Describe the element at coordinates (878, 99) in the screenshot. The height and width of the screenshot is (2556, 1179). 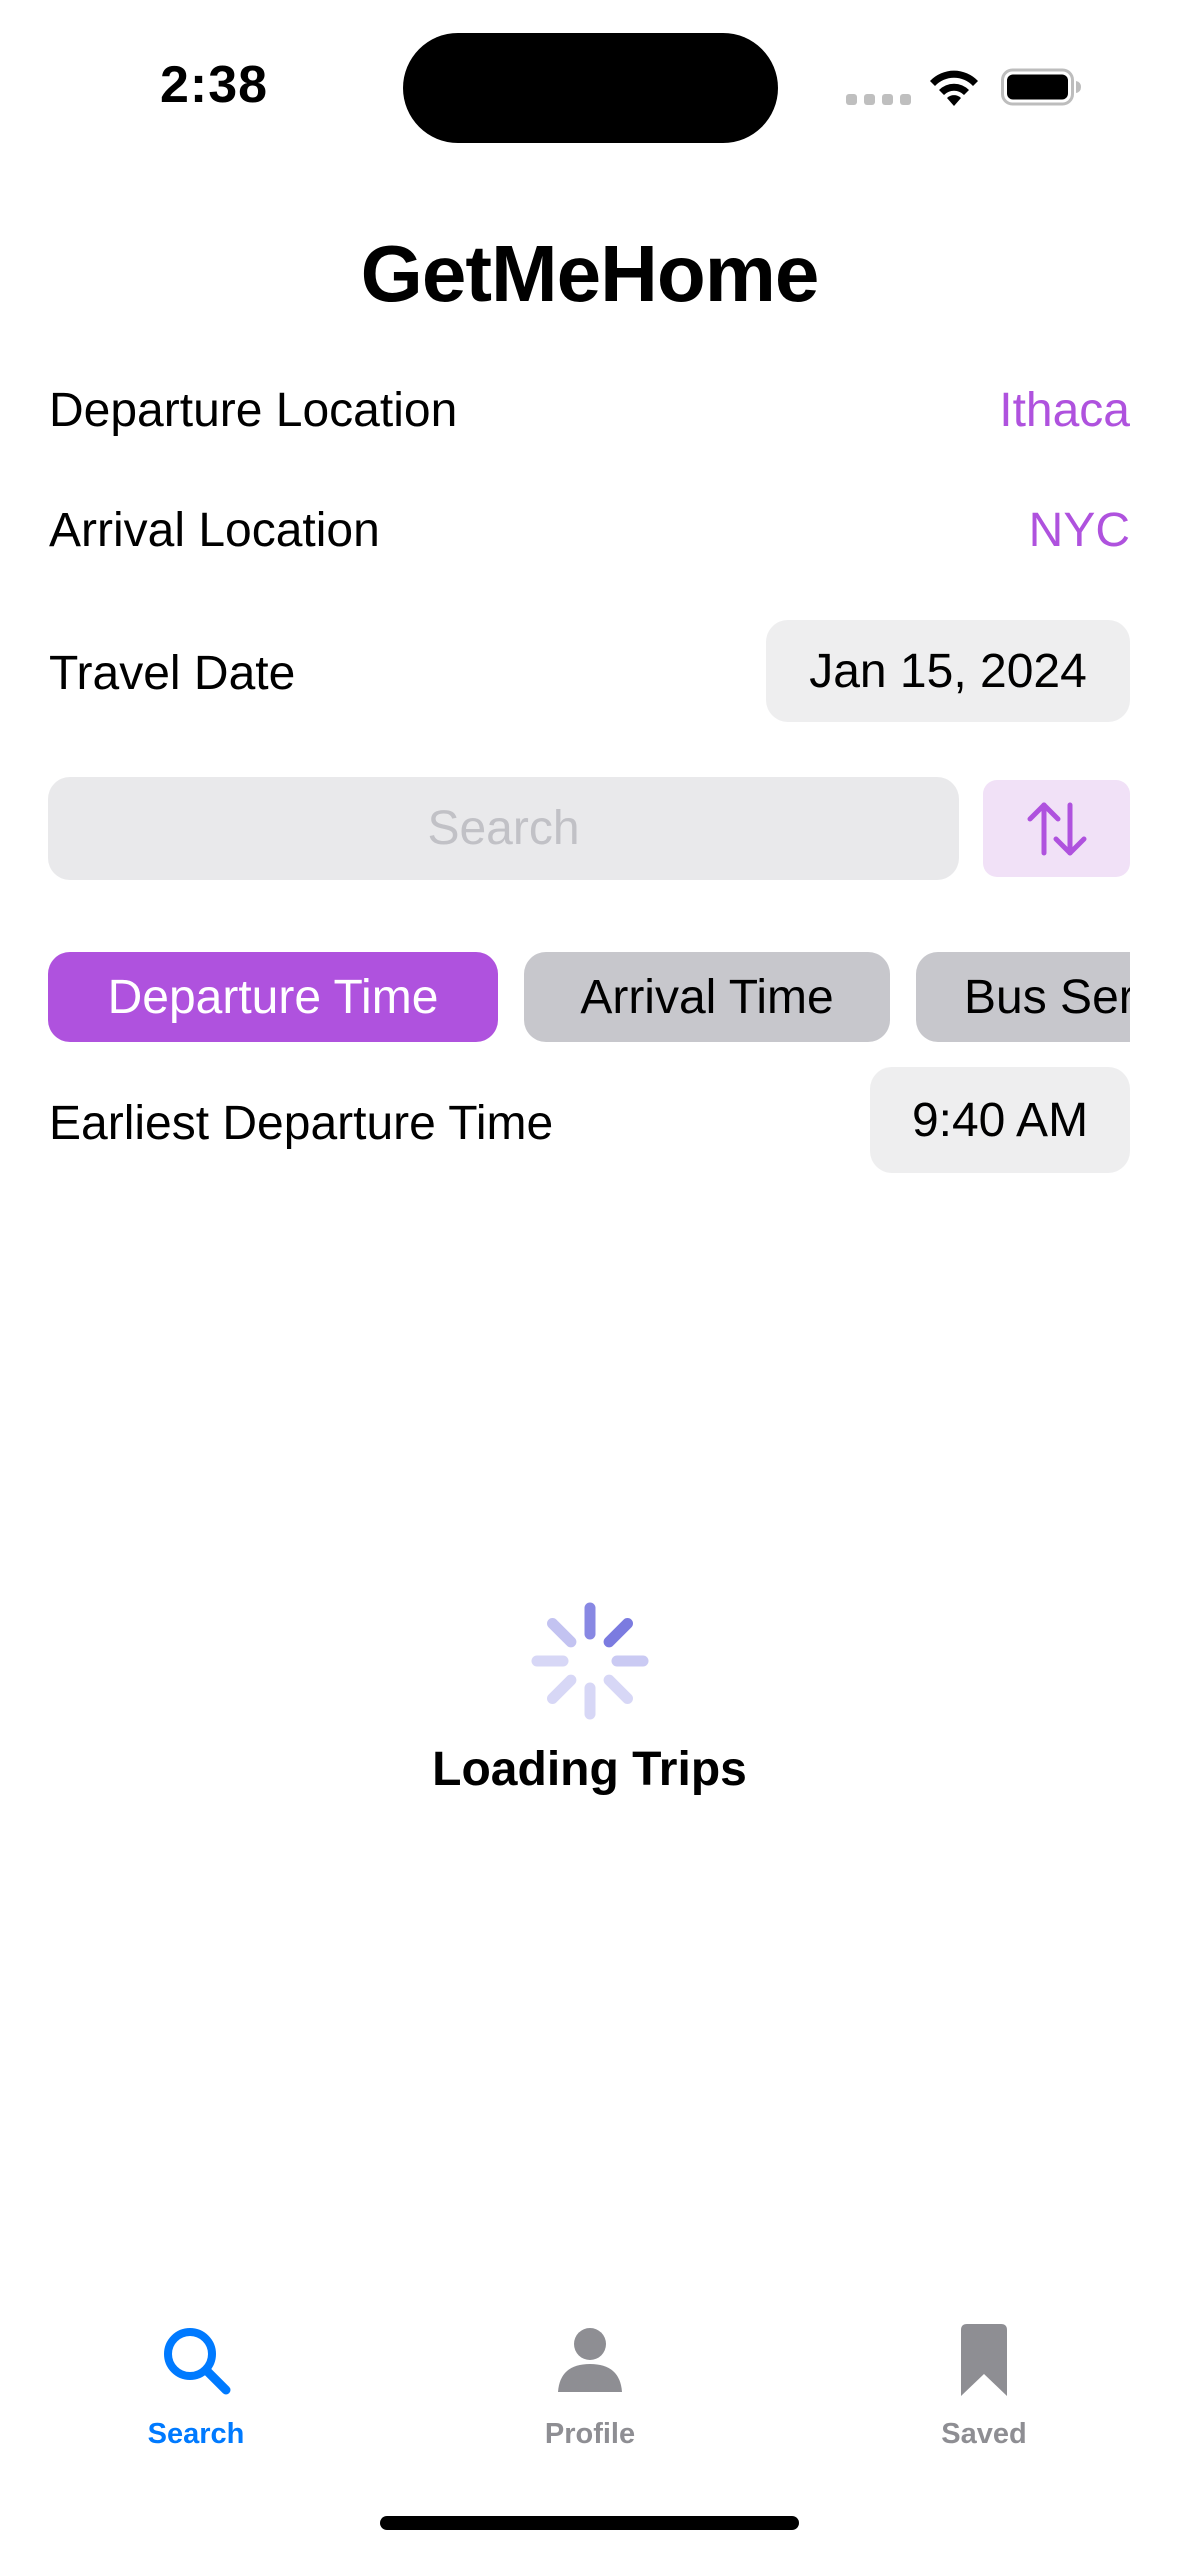
I see `cellular-signal-icon` at that location.